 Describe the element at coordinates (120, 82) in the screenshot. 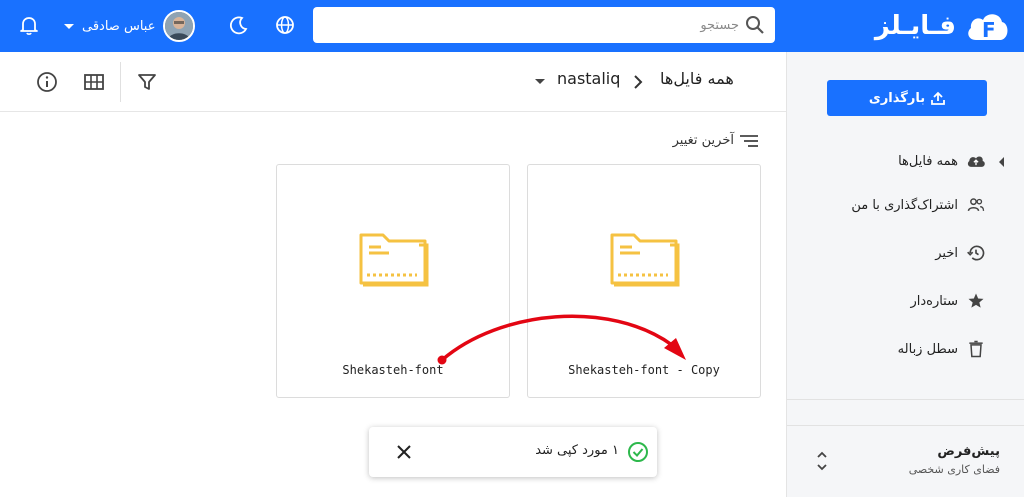

I see `toolbar-divider` at that location.